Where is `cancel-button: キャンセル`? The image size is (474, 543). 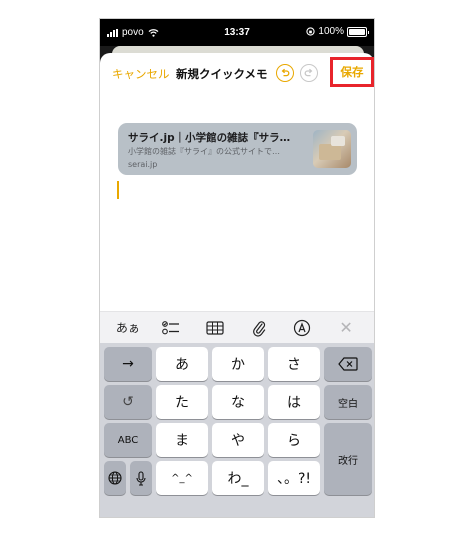
cancel-button: キャンセル is located at coordinates (141, 74).